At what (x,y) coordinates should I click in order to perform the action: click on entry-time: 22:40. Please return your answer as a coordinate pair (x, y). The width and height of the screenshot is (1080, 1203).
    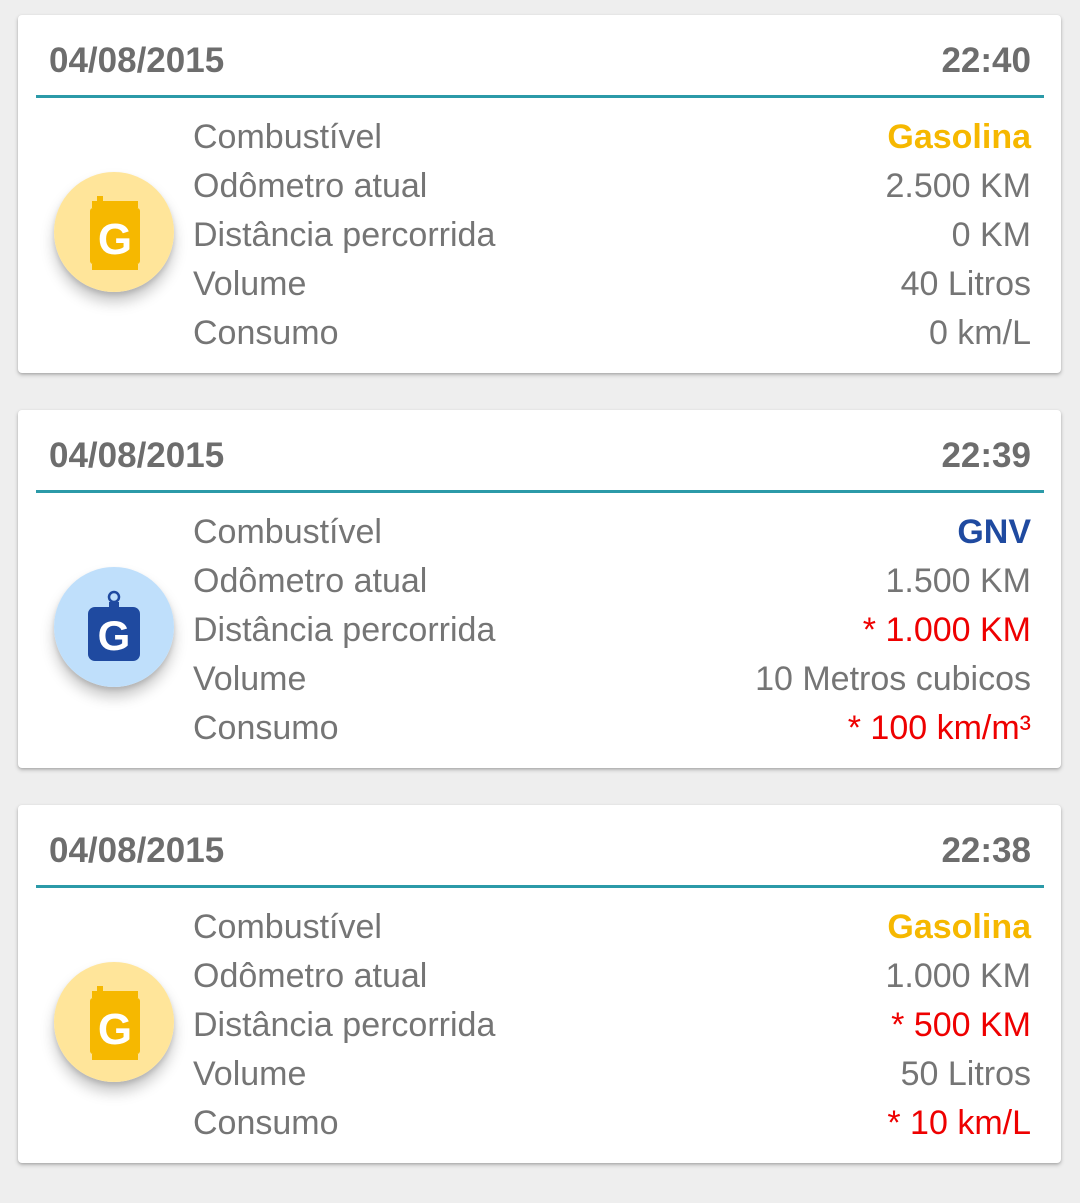
    Looking at the image, I should click on (986, 60).